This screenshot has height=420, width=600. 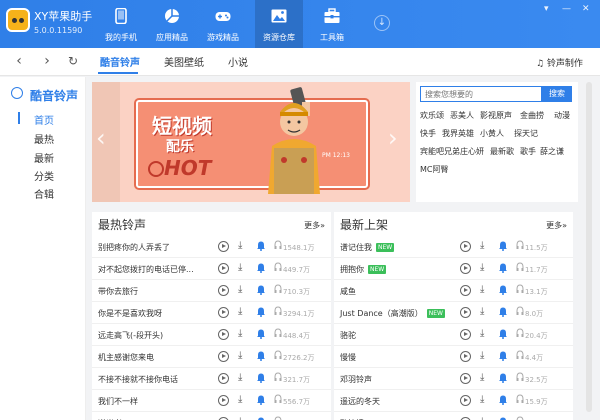 What do you see at coordinates (453, 335) in the screenshot?
I see `ringtone-row: 骆驼 ⤓ 20.4万` at bounding box center [453, 335].